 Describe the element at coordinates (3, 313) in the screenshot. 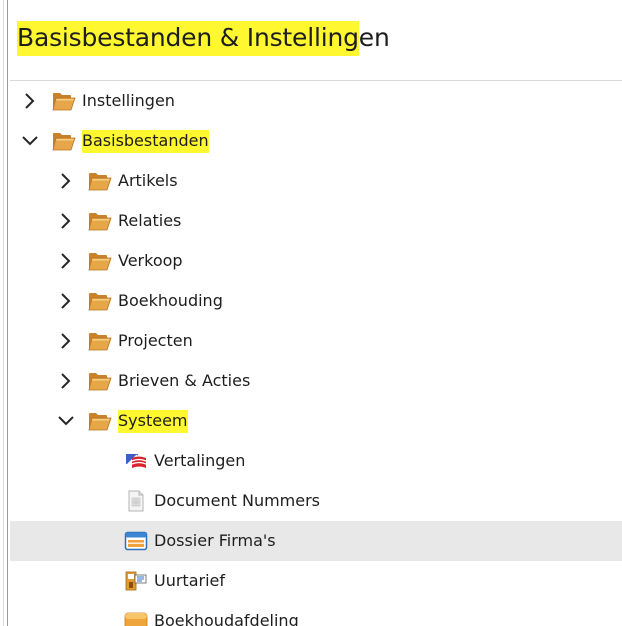

I see `window-border` at that location.